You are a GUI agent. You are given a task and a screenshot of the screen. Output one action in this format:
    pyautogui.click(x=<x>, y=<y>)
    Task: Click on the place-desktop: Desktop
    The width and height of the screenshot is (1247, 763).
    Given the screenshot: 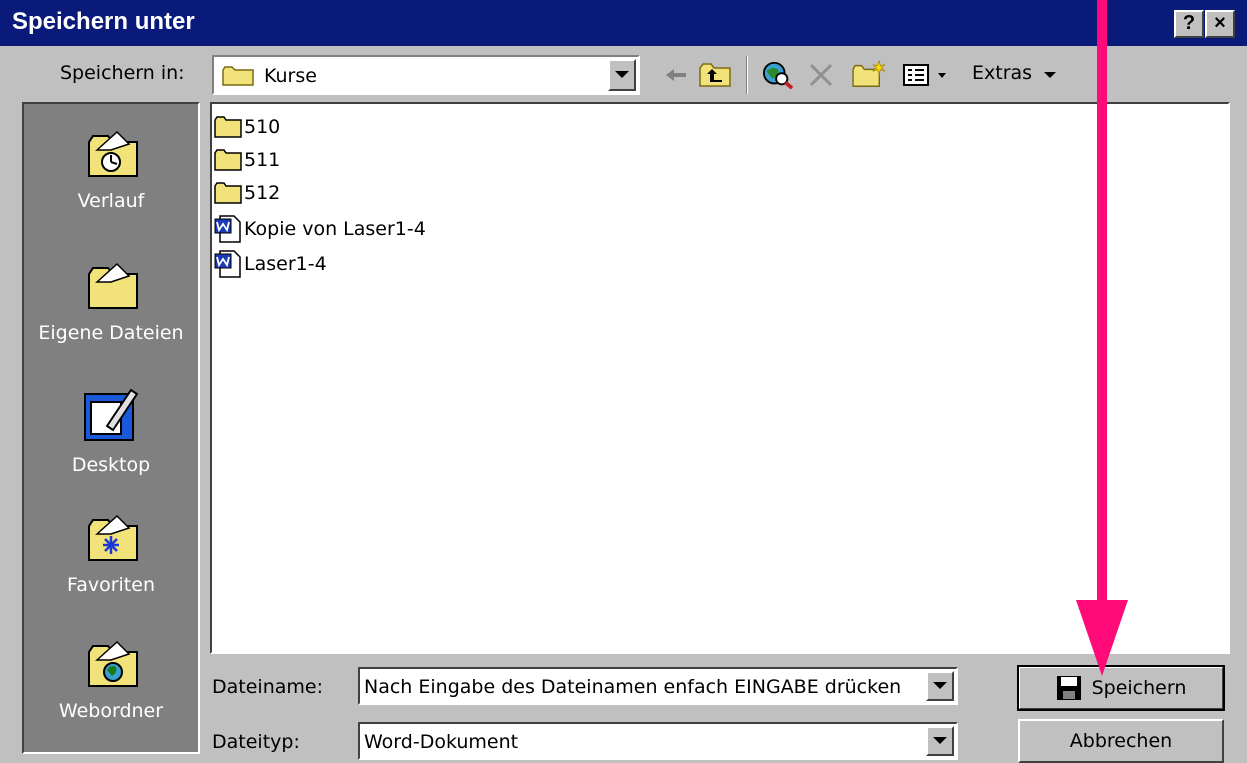 What is the action you would take?
    pyautogui.click(x=111, y=430)
    